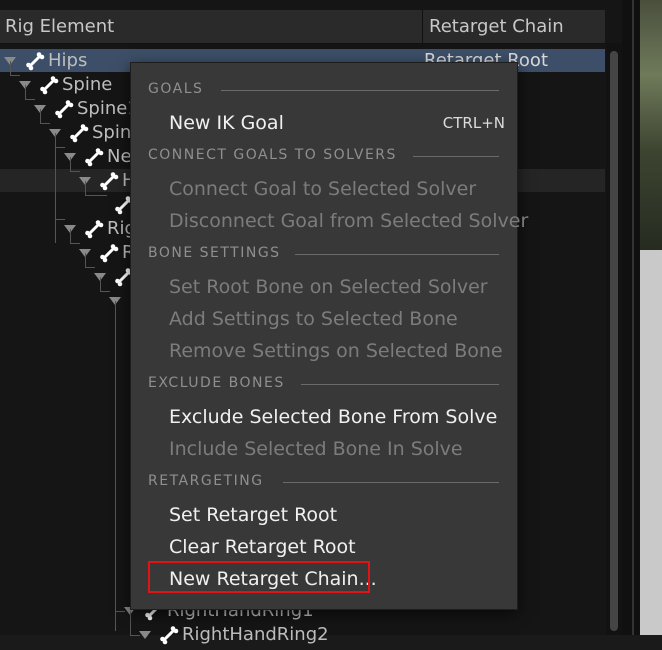 Image resolution: width=662 pixels, height=650 pixels. I want to click on menu-item-new-ik-goal: New IK Goal, so click(226, 123).